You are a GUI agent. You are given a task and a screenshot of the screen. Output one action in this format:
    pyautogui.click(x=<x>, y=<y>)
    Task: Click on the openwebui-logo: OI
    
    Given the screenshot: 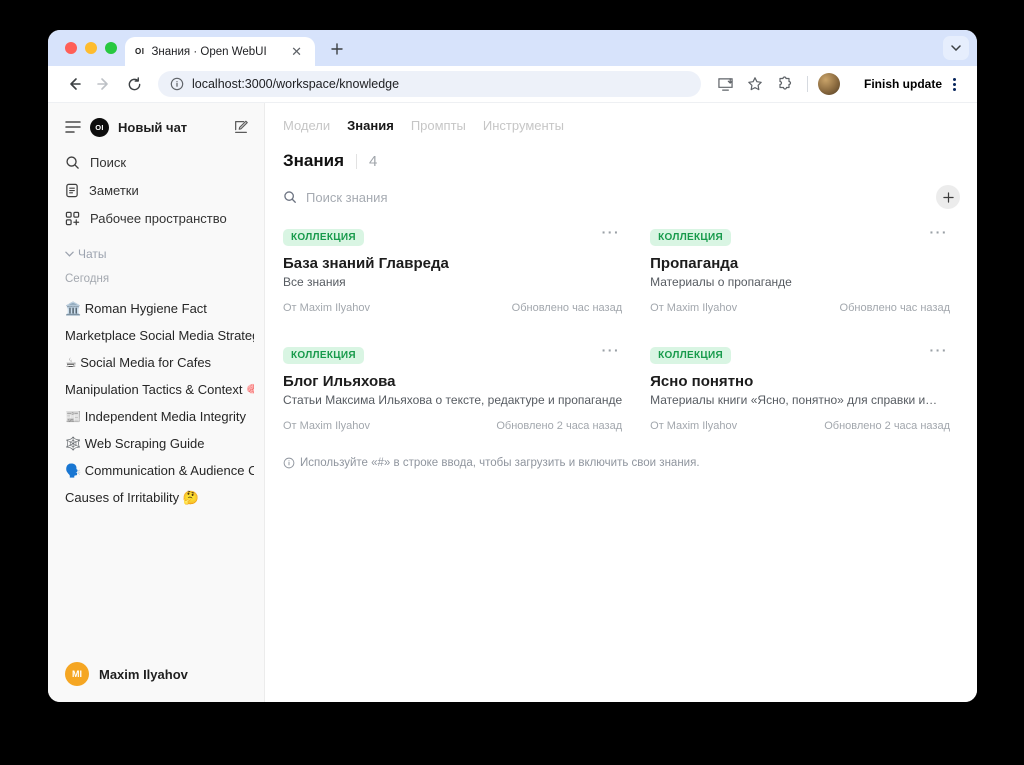 What is the action you would take?
    pyautogui.click(x=99, y=127)
    